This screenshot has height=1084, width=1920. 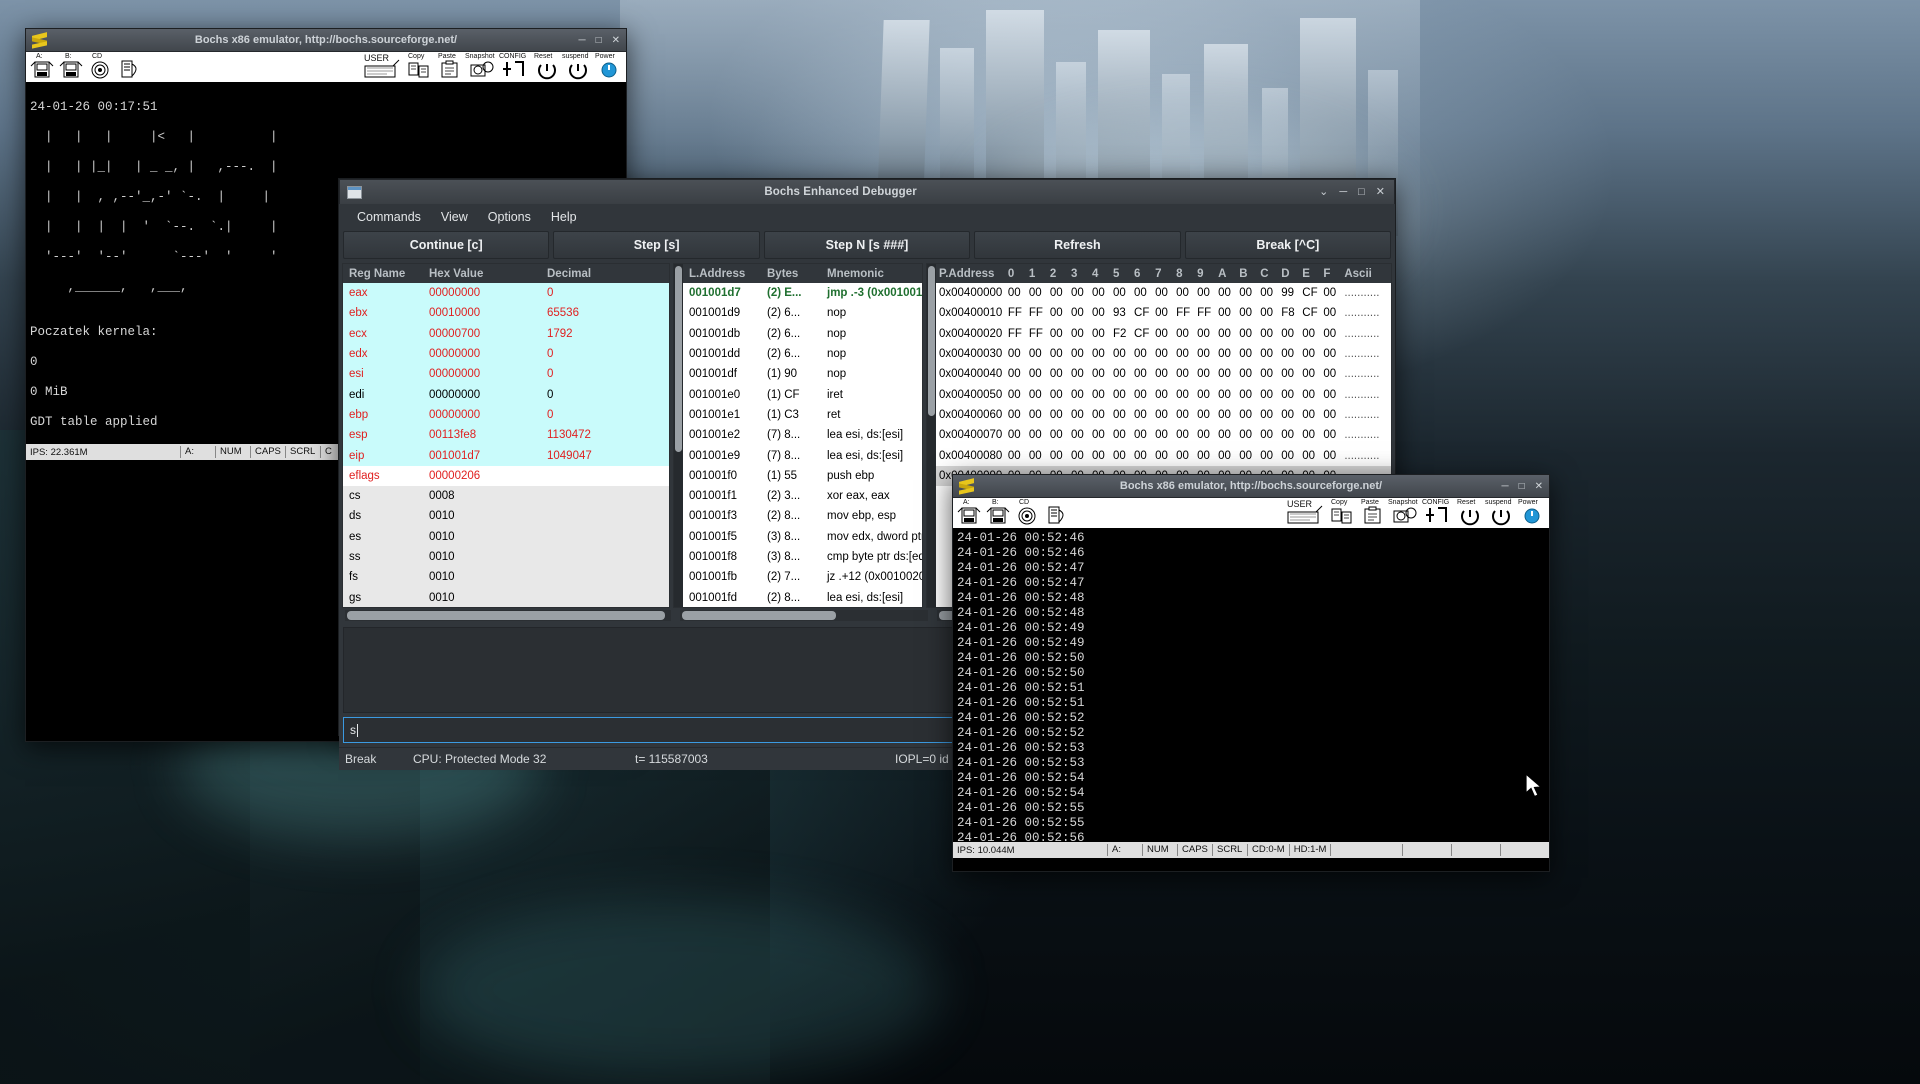 What do you see at coordinates (802, 333) in the screenshot?
I see `disassembly-row: 001001db (2) 6... nop` at bounding box center [802, 333].